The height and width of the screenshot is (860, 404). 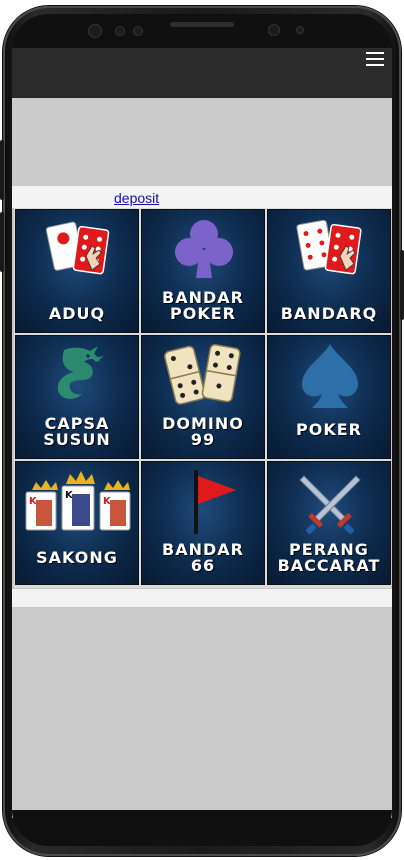 I want to click on crossed-swords-icon, so click(x=330, y=504).